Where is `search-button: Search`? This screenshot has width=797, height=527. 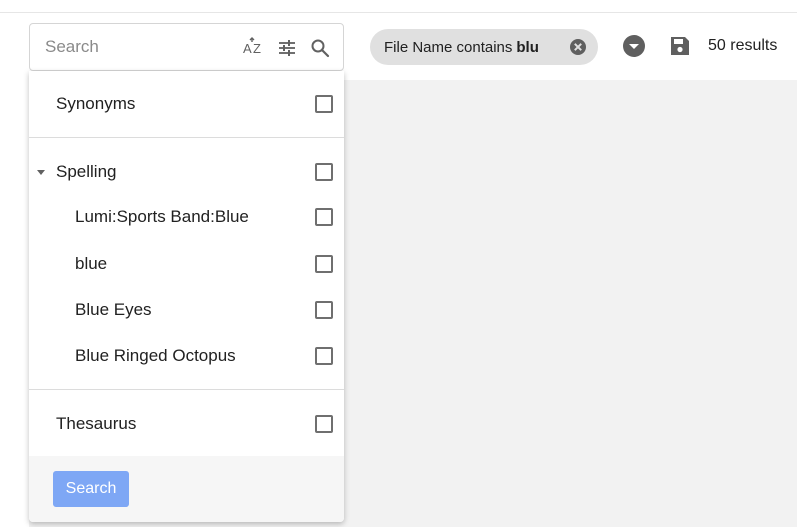 search-button: Search is located at coordinates (91, 489).